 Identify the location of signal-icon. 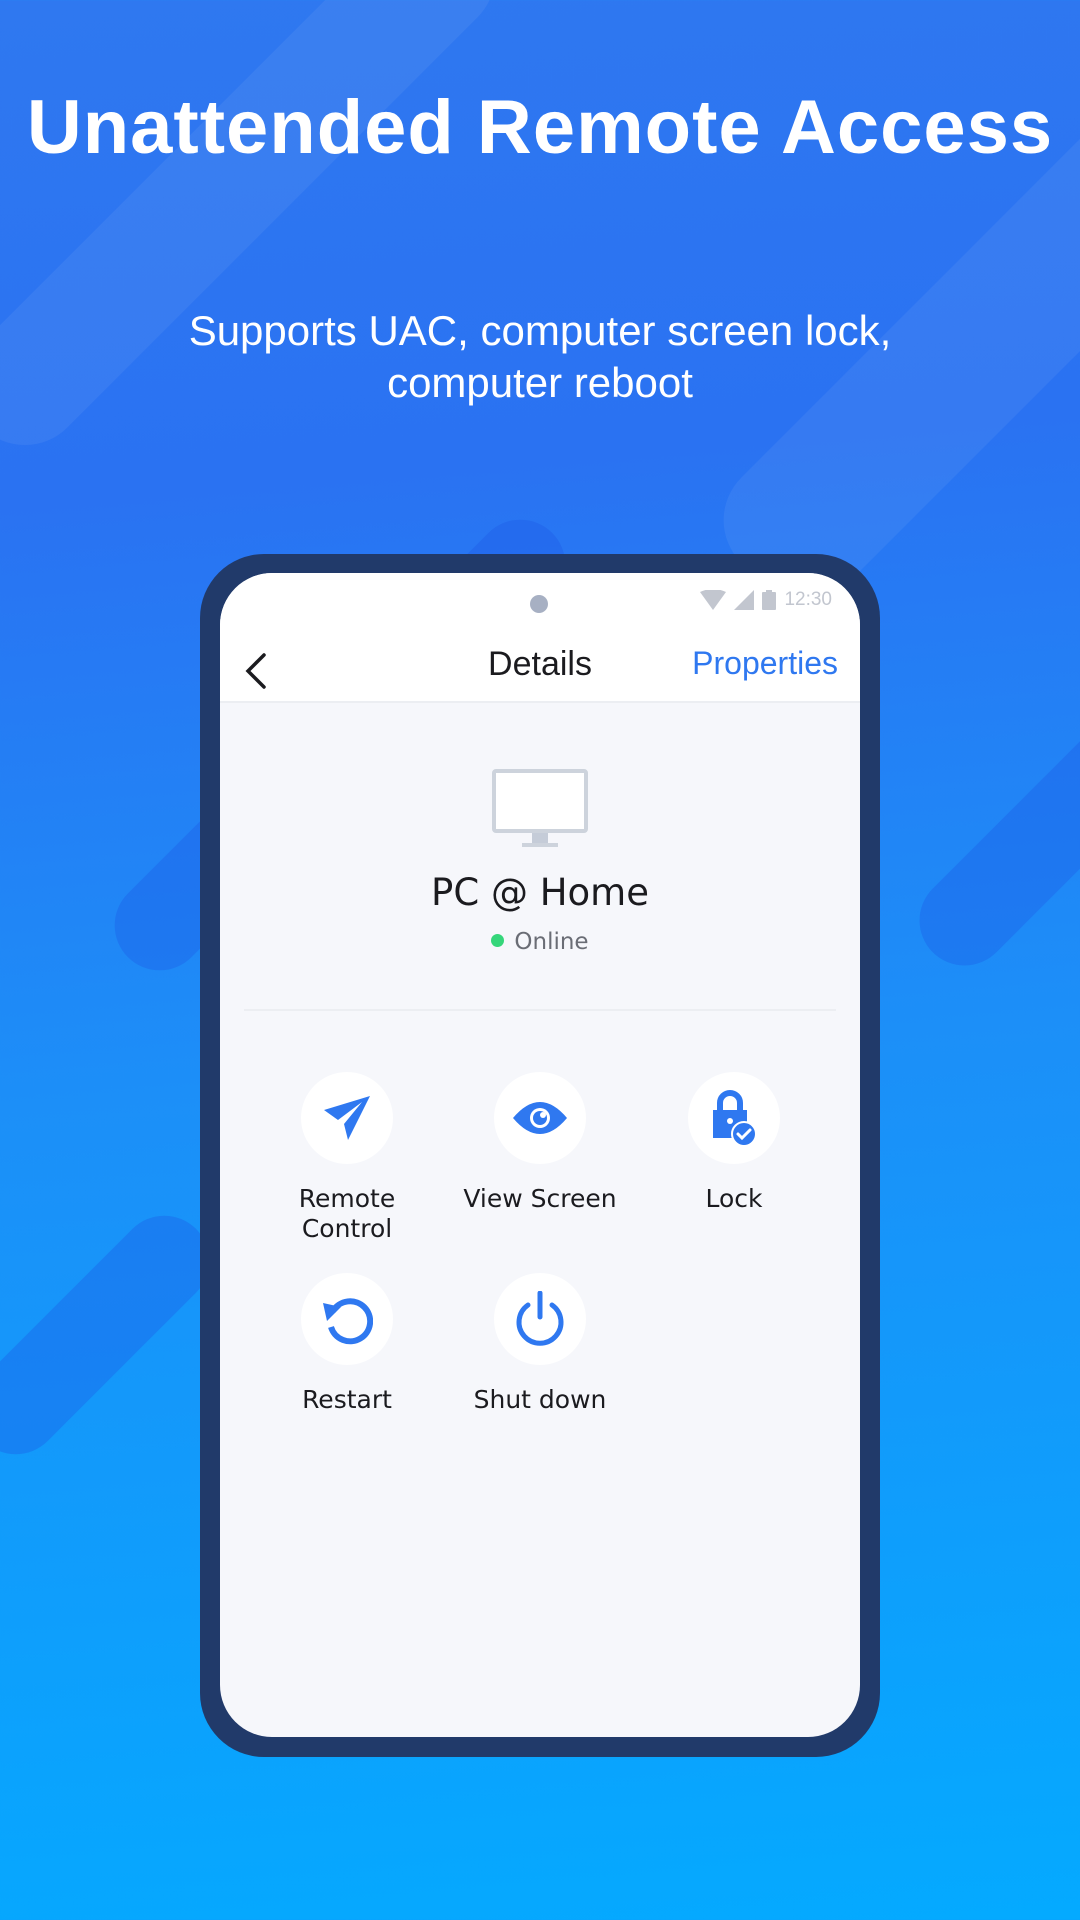
(744, 600).